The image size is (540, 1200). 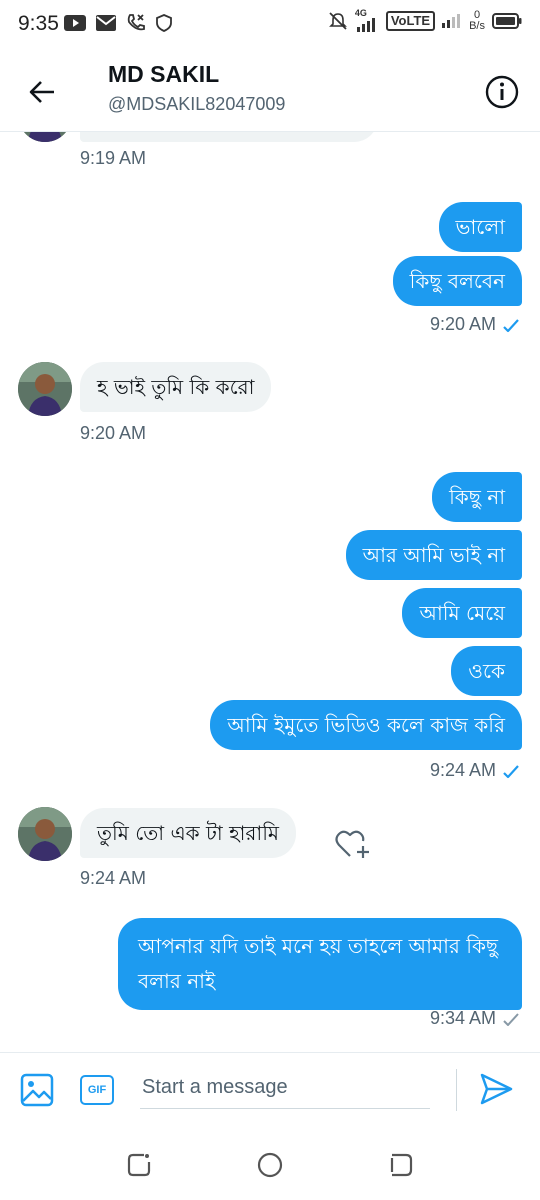 I want to click on message-bubble-incoming: তুমি তো এক টা হারামি, so click(x=188, y=833).